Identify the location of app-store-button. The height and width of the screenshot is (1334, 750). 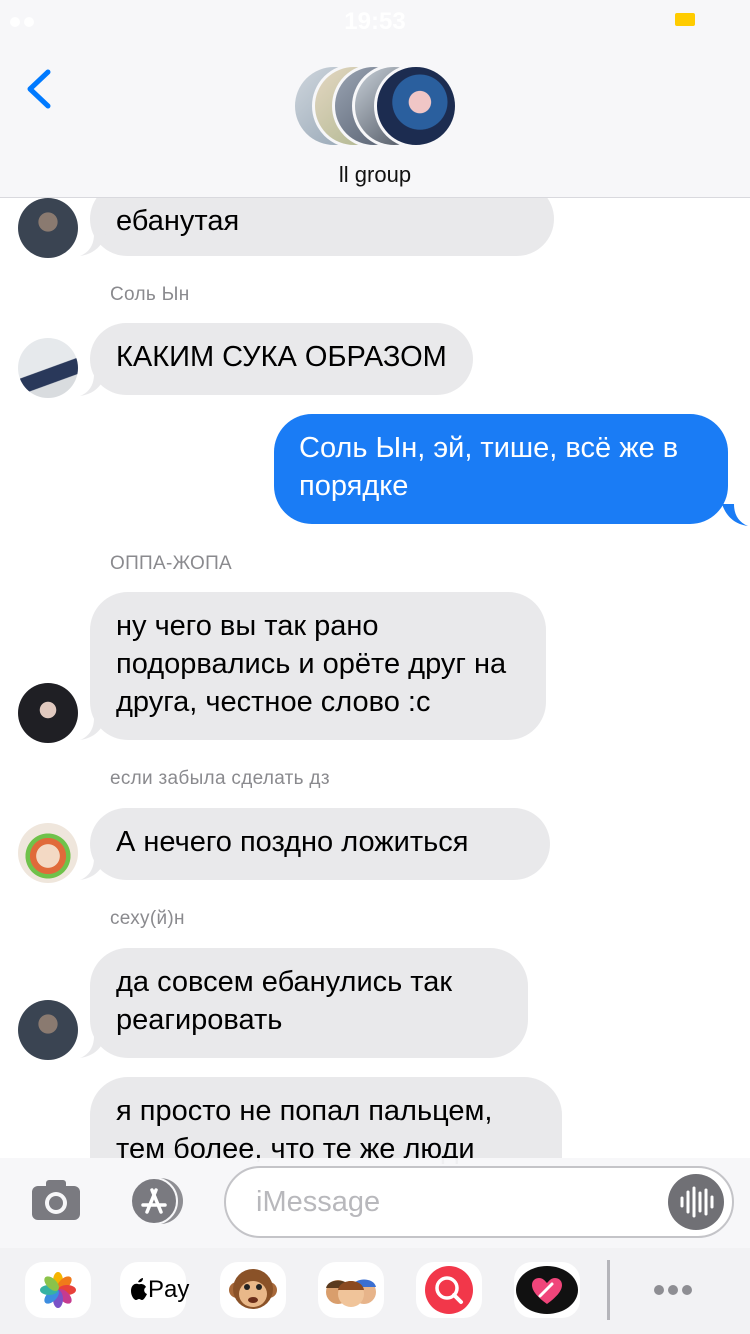
(157, 1201).